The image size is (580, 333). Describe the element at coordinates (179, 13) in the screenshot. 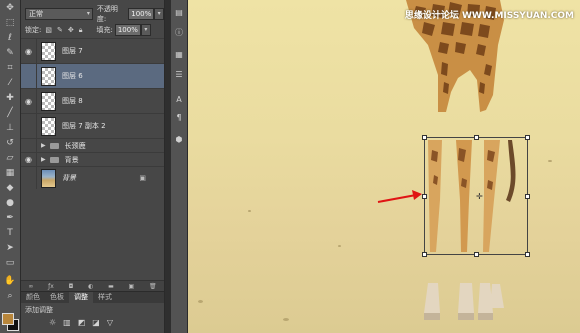

I see `history-icon: ▤` at that location.